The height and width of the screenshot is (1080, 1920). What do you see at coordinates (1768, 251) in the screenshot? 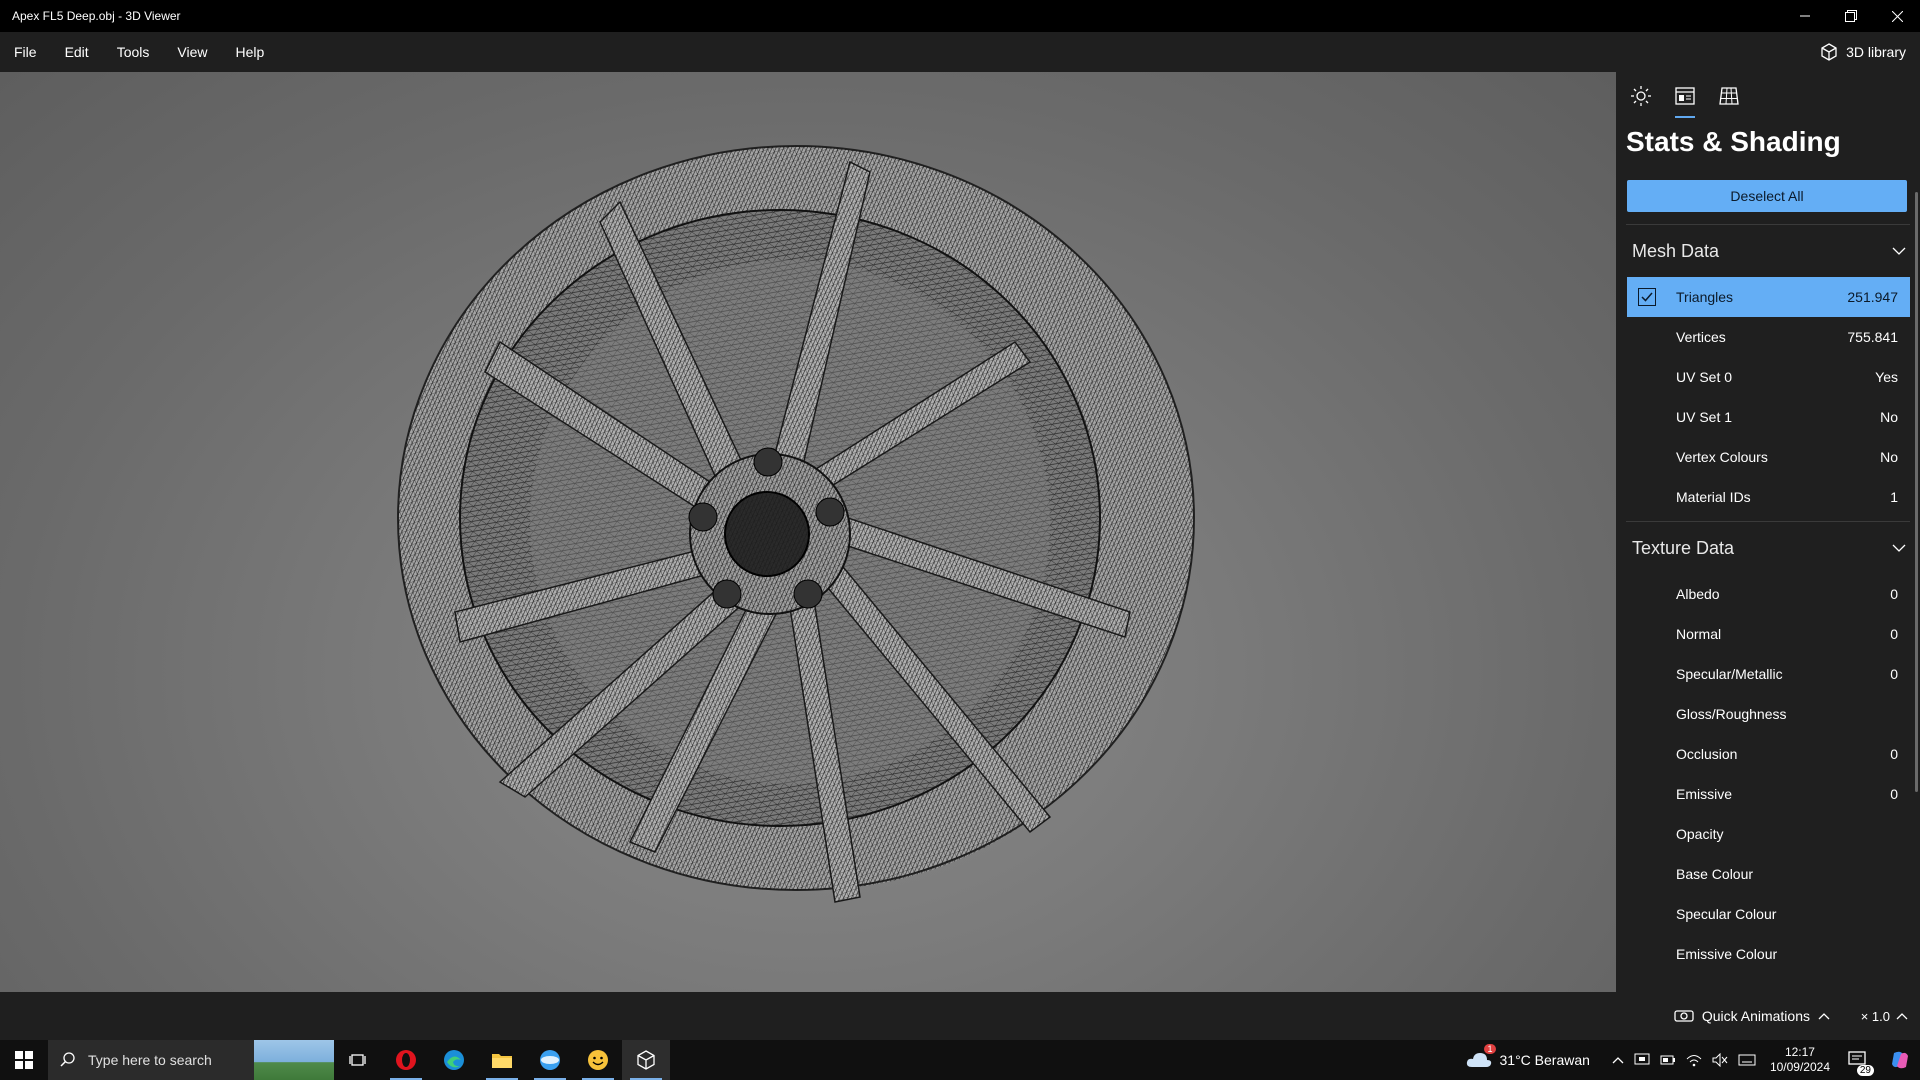
I see `mesh-data-header: Mesh Data` at bounding box center [1768, 251].